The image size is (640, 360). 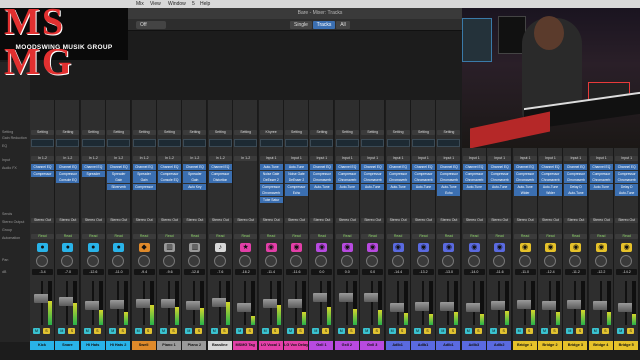 What do you see at coordinates (67, 345) in the screenshot?
I see `track-name: Snare` at bounding box center [67, 345].